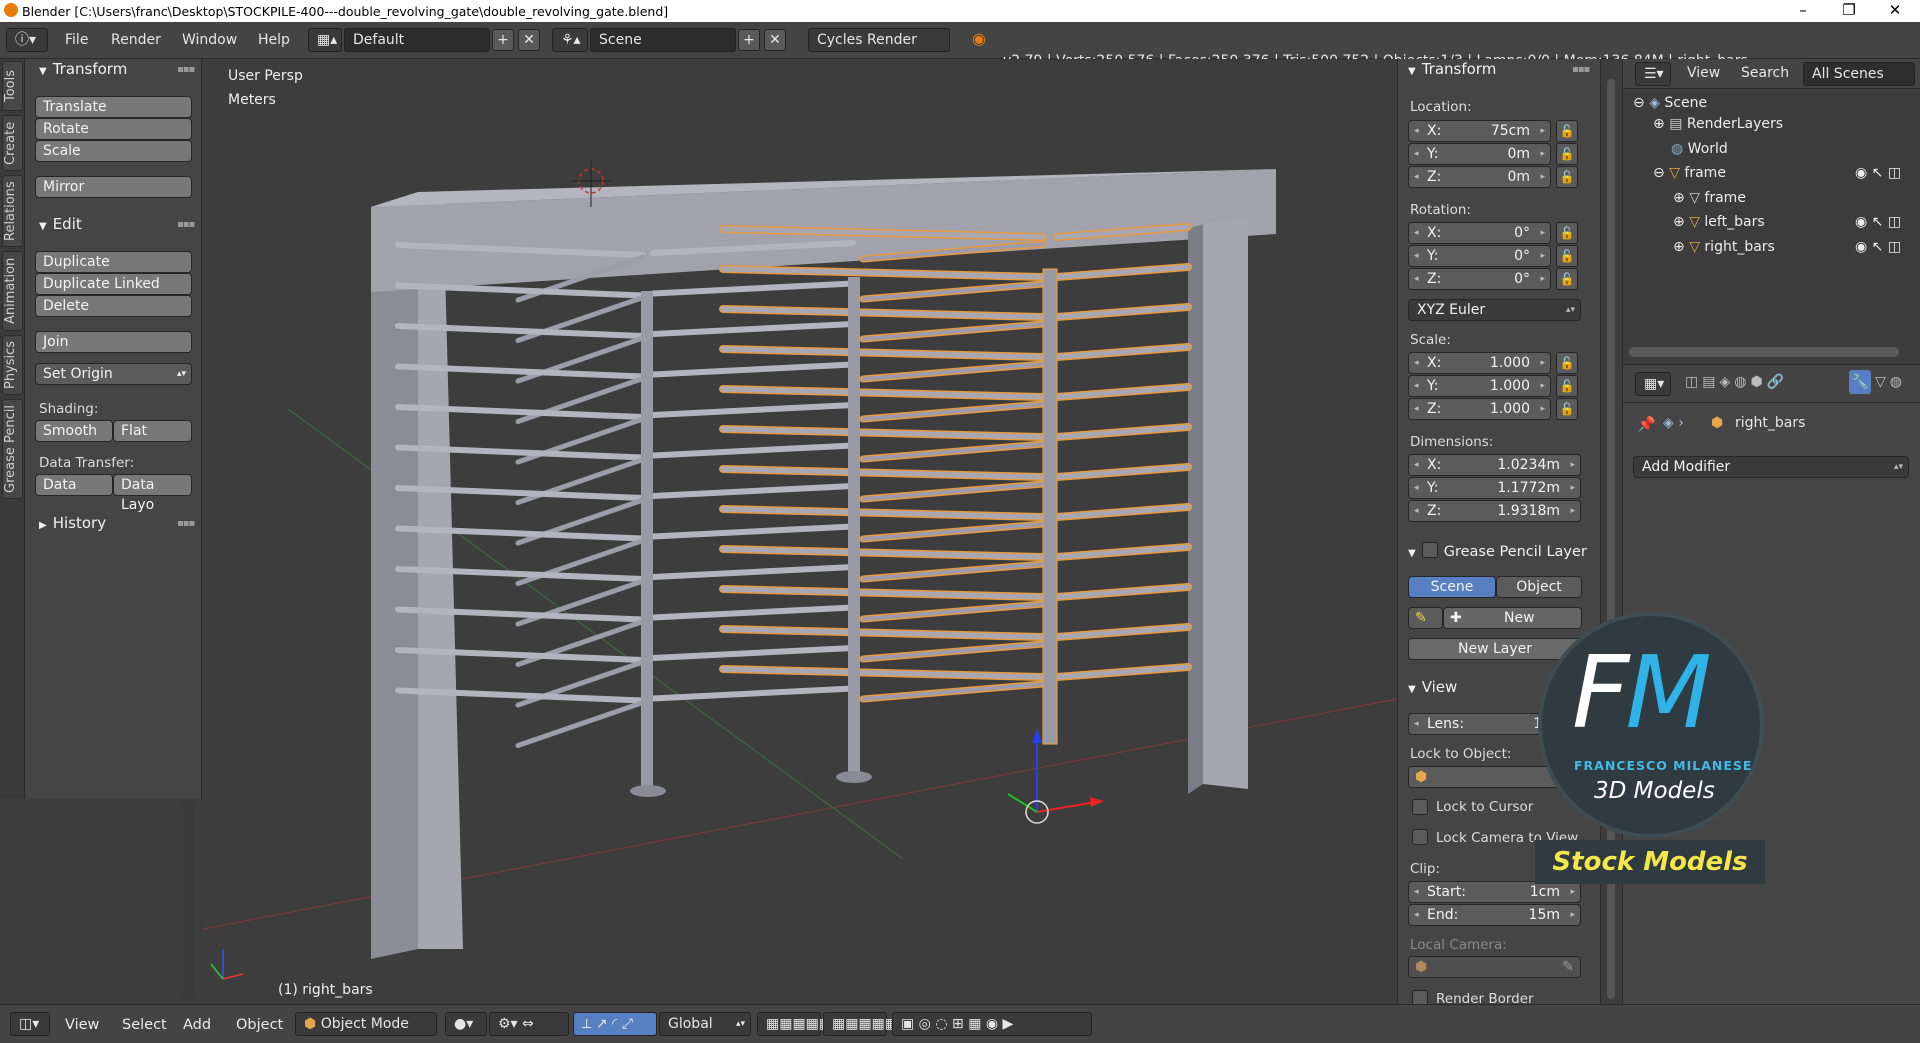 The height and width of the screenshot is (1043, 1920). What do you see at coordinates (274, 40) in the screenshot?
I see `menu-help: Help` at bounding box center [274, 40].